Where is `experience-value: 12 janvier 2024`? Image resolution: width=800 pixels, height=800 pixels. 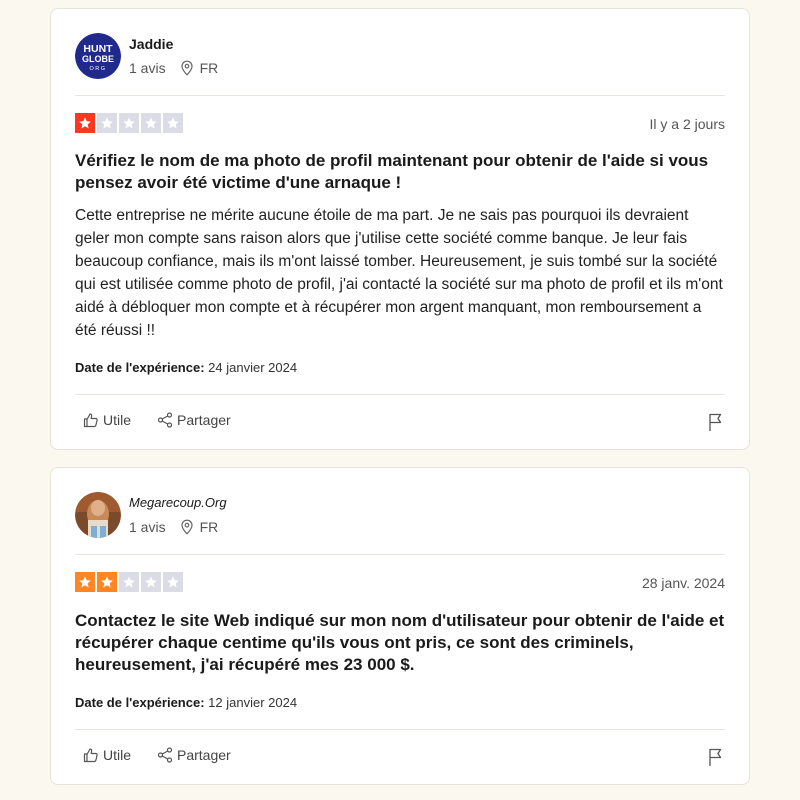 experience-value: 12 janvier 2024 is located at coordinates (253, 702).